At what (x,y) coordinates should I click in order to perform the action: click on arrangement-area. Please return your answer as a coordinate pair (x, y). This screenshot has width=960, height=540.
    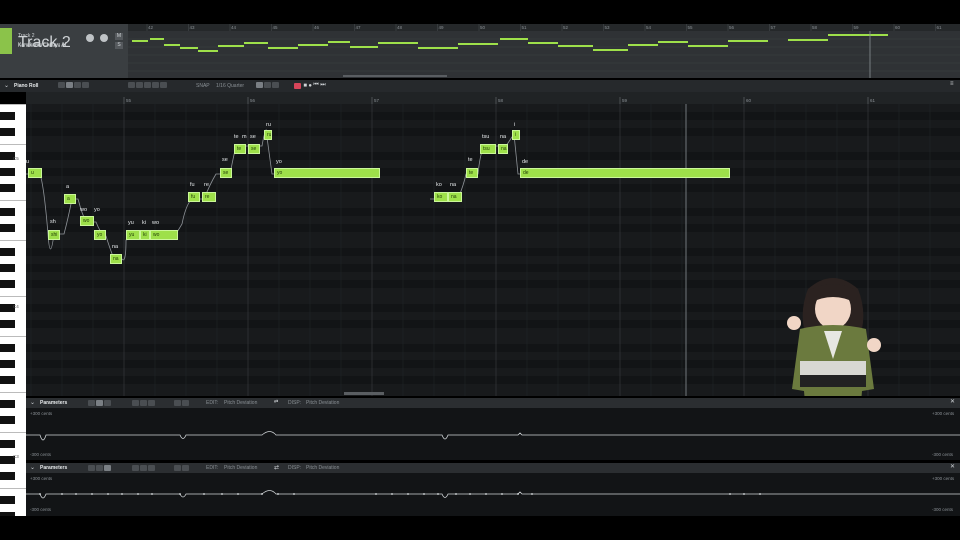
    Looking at the image, I should click on (544, 54).